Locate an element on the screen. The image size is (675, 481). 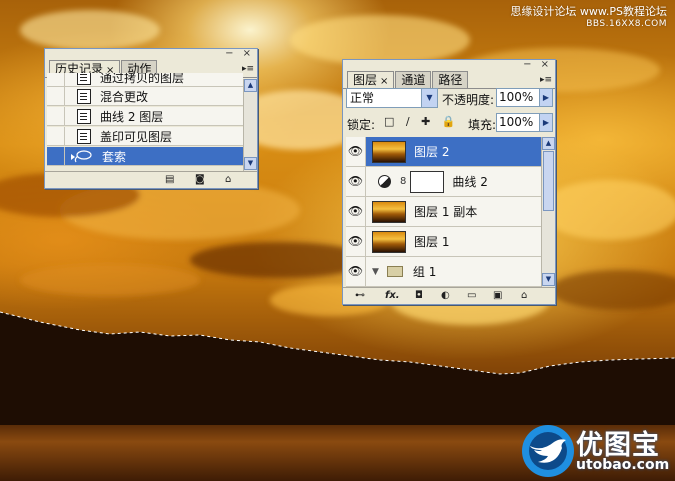
blend-opacity-row: 正常 ▼ 不透明度: 100% ▶ is located at coordinates (449, 99).